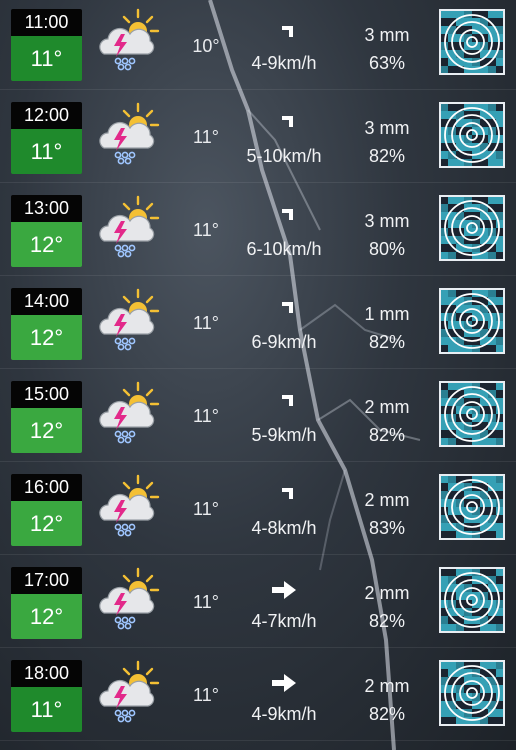 Image resolution: width=516 pixels, height=750 pixels. I want to click on time-temp-box: 13:00 12°, so click(46, 231).